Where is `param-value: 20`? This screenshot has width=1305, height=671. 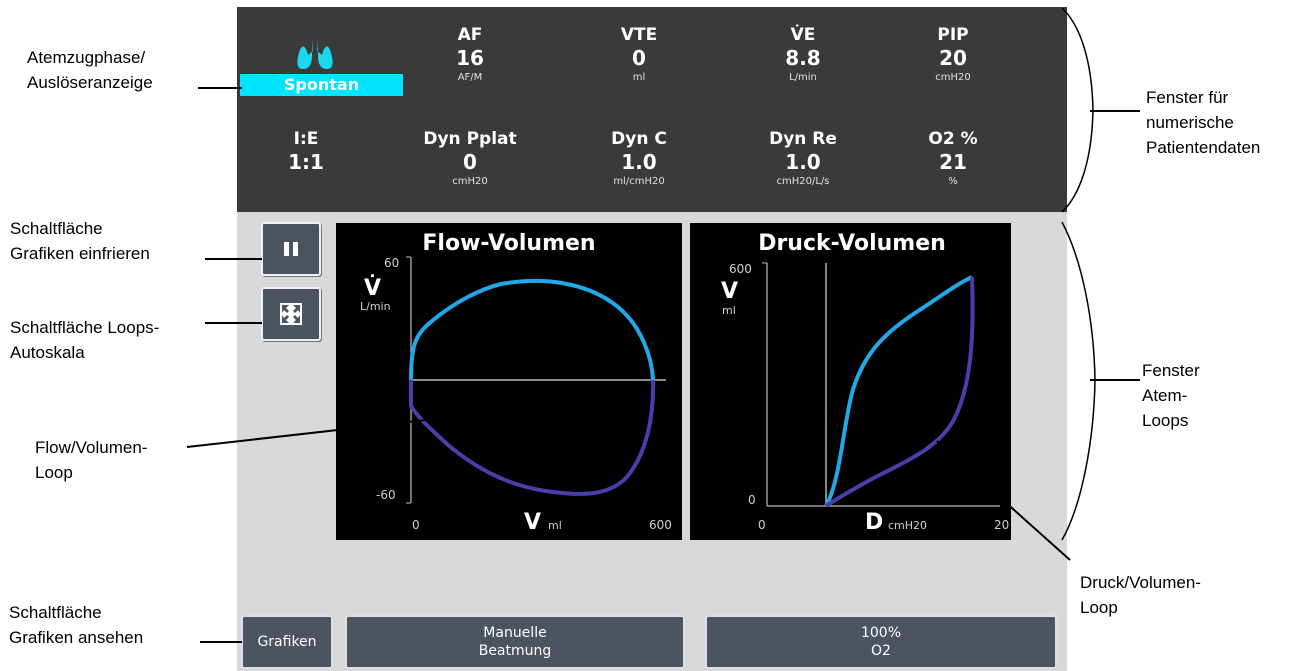 param-value: 20 is located at coordinates (953, 58).